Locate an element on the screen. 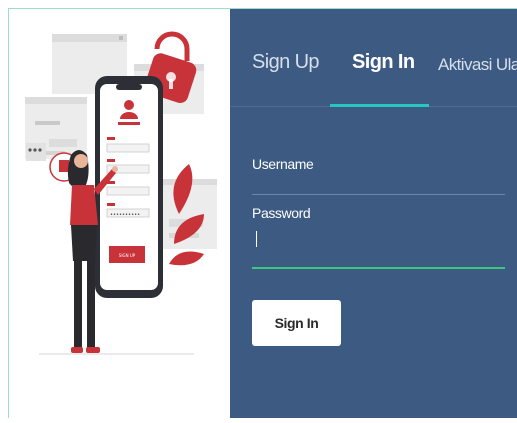 This screenshot has width=517, height=423. password-field: Password is located at coordinates (378, 237).